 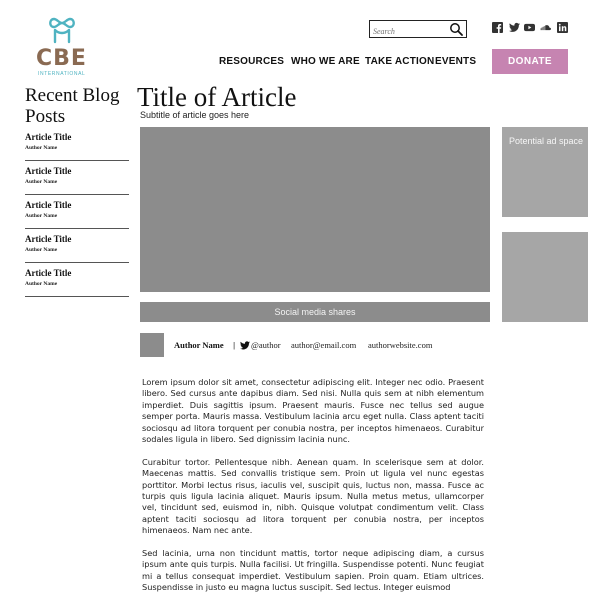 What do you see at coordinates (529, 27) in the screenshot?
I see `youtube-icon` at bounding box center [529, 27].